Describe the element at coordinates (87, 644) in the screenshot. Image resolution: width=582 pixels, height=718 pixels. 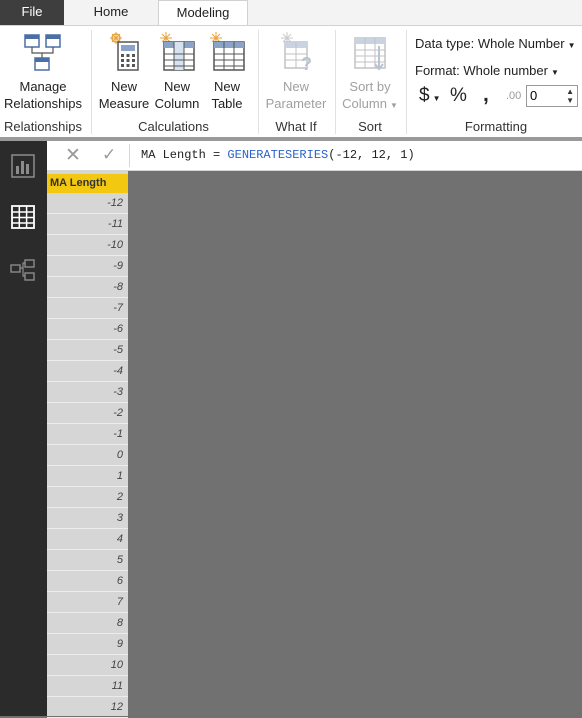
I see `table-row: 9` at that location.